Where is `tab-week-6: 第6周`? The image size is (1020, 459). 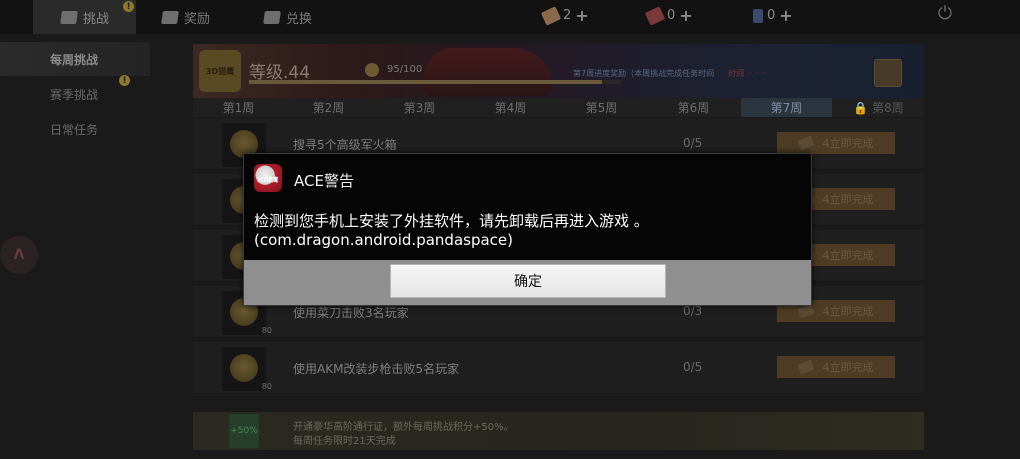
tab-week-6: 第6周 is located at coordinates (693, 107).